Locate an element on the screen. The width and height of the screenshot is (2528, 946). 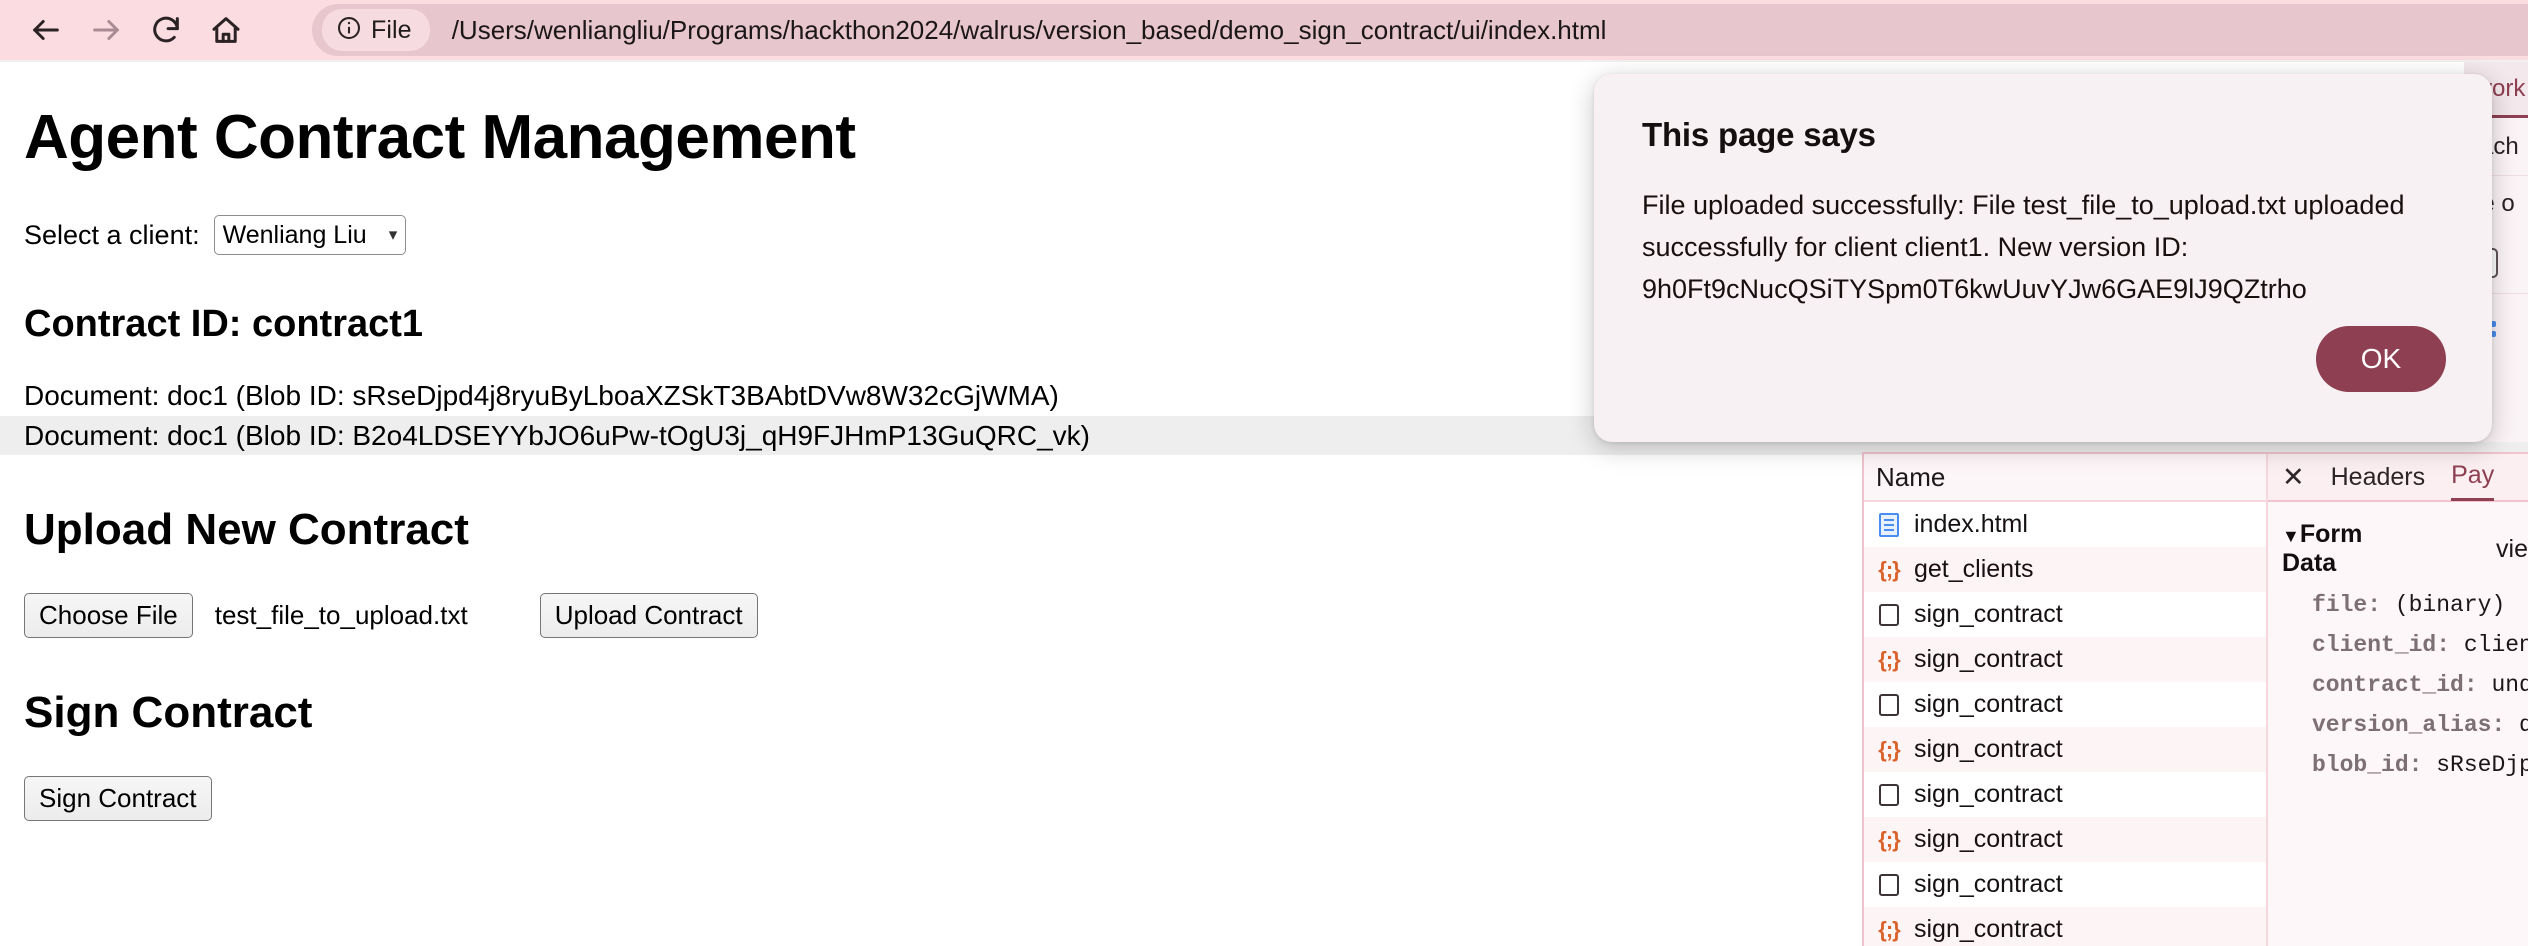
forward-button is located at coordinates (106, 30).